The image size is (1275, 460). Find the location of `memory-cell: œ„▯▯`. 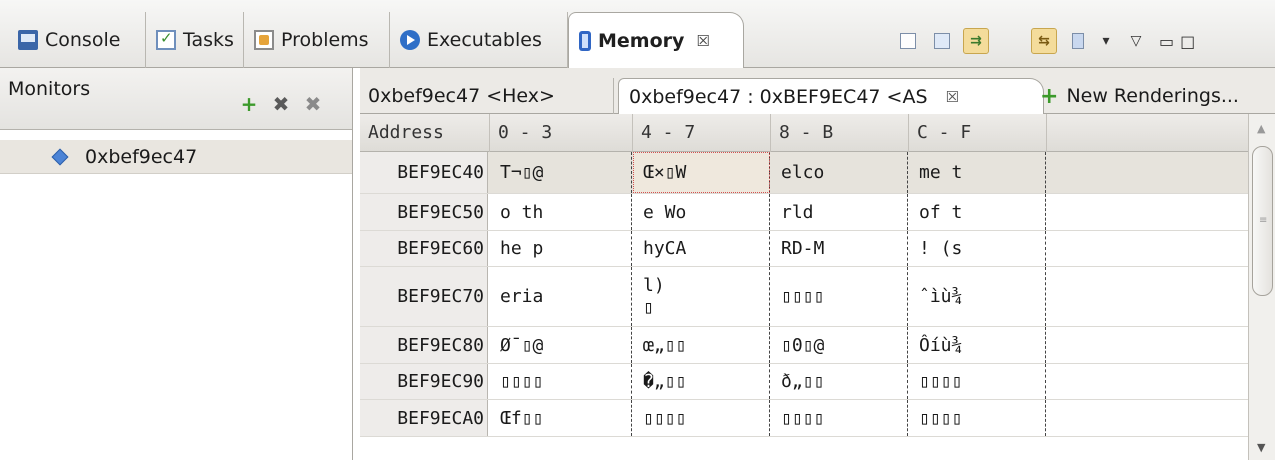

memory-cell: œ„▯▯ is located at coordinates (701, 345).